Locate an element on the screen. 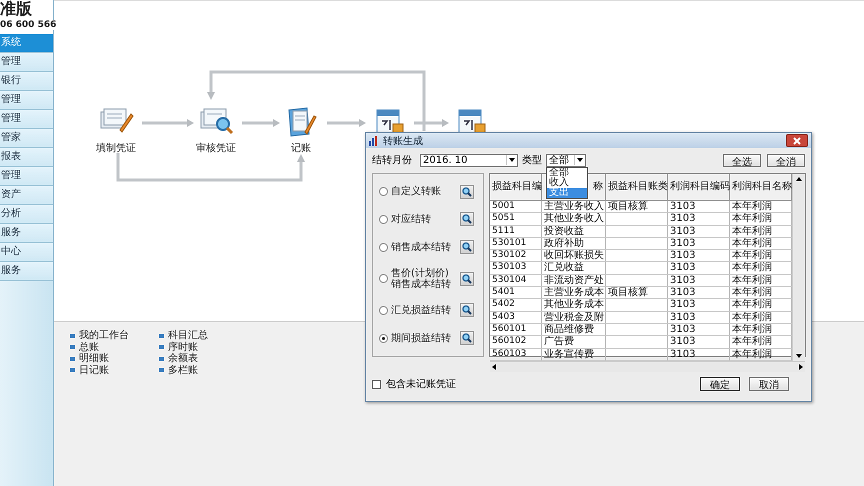  sidebar-item: 资产 is located at coordinates (26, 195).